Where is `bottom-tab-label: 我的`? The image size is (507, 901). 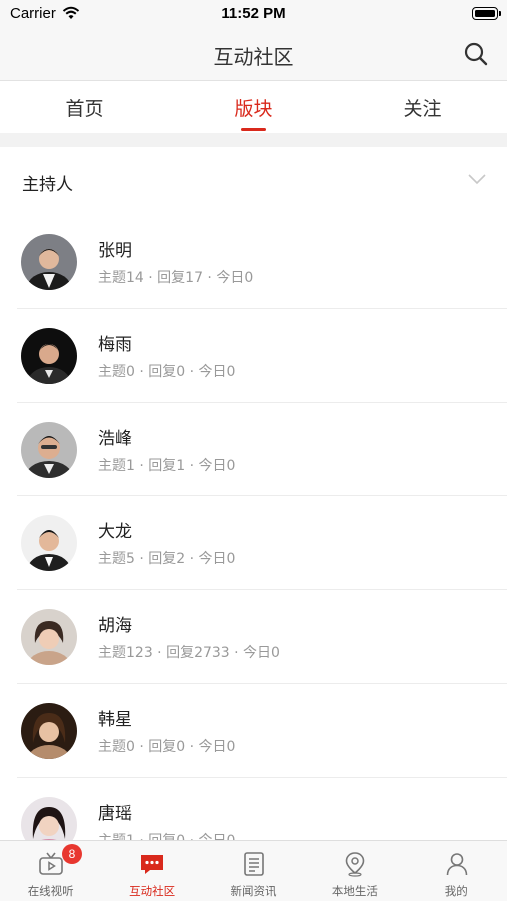 bottom-tab-label: 我的 is located at coordinates (456, 891).